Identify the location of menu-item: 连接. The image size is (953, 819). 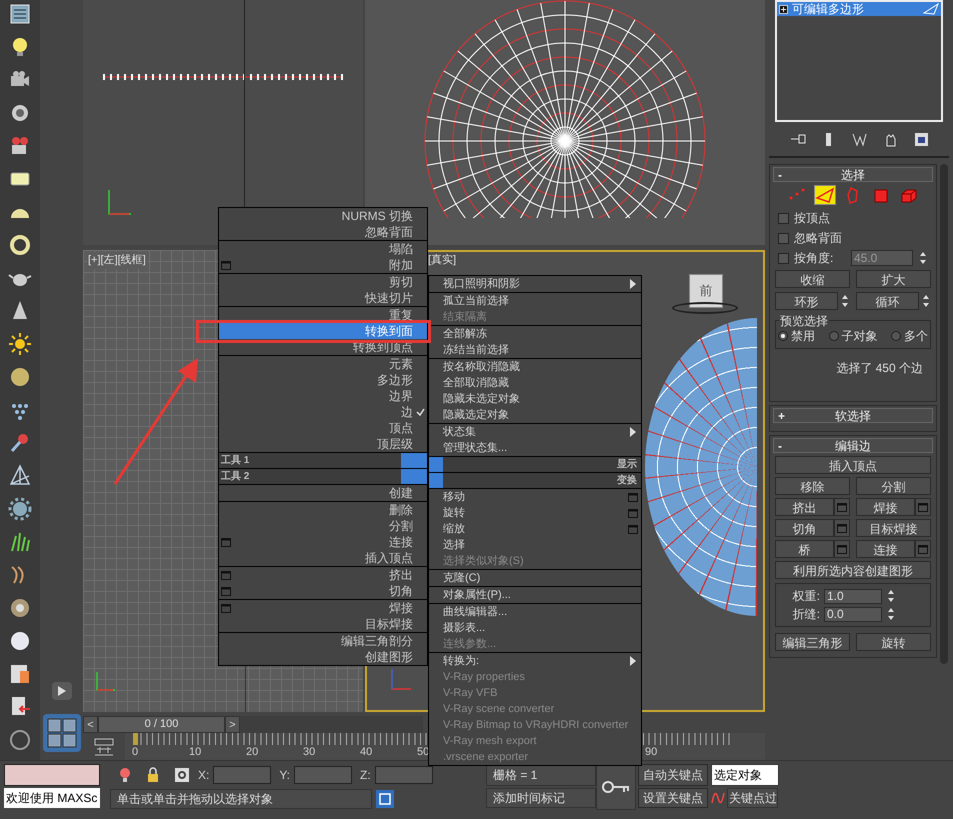
(323, 542).